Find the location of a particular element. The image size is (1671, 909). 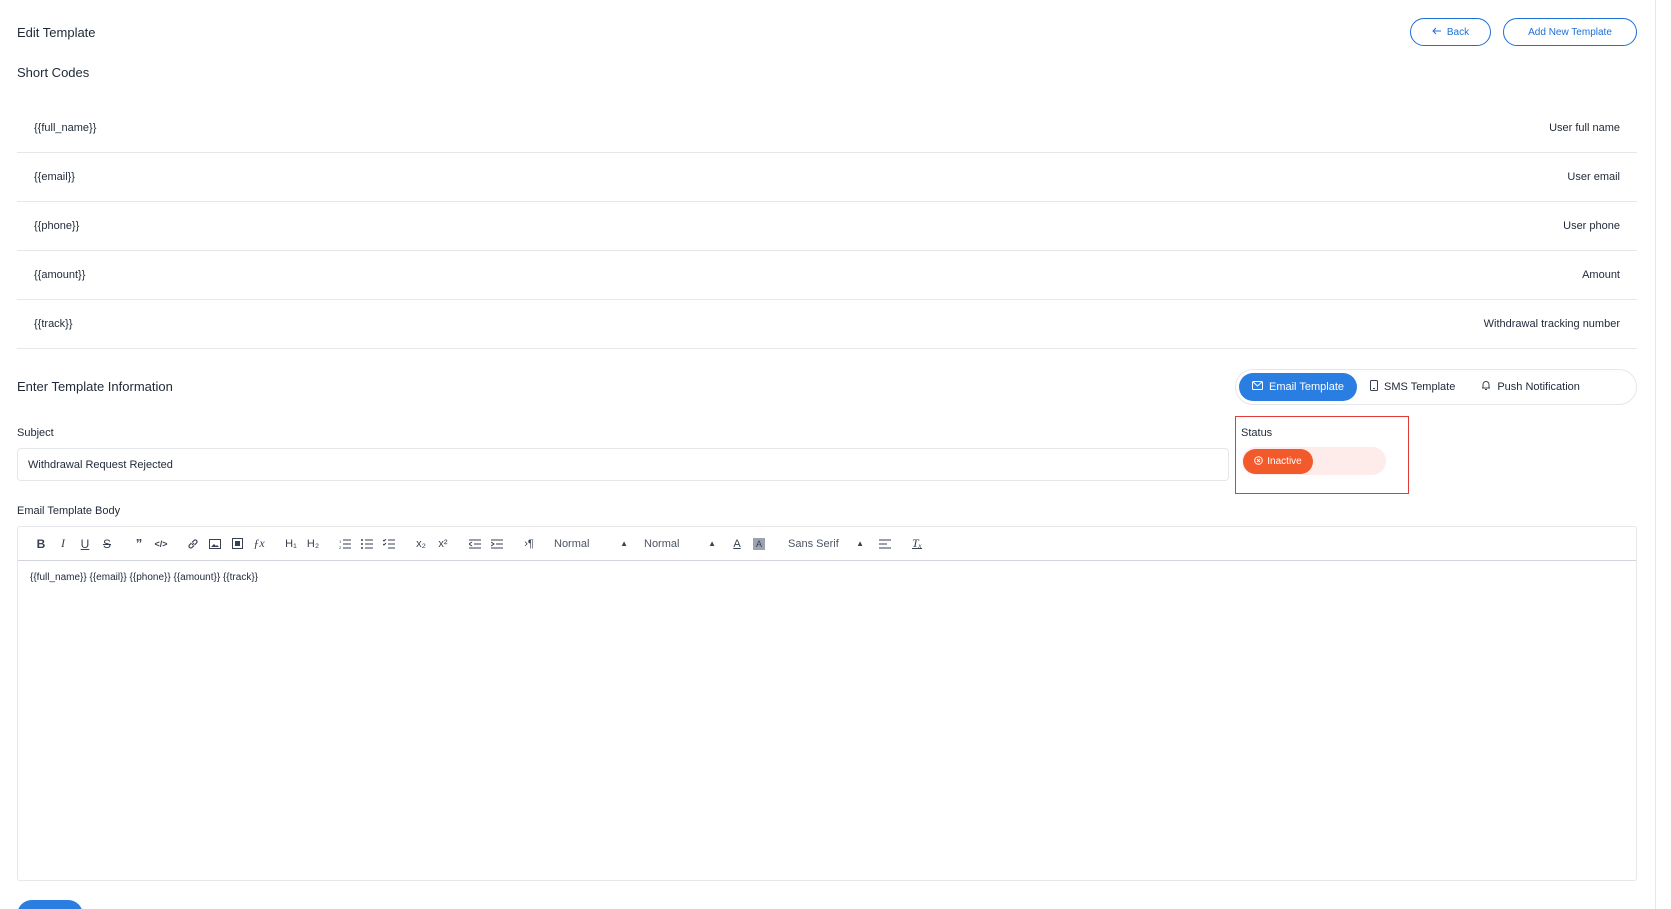

table-row: {{track}} Withdrawal tracking number is located at coordinates (827, 324).